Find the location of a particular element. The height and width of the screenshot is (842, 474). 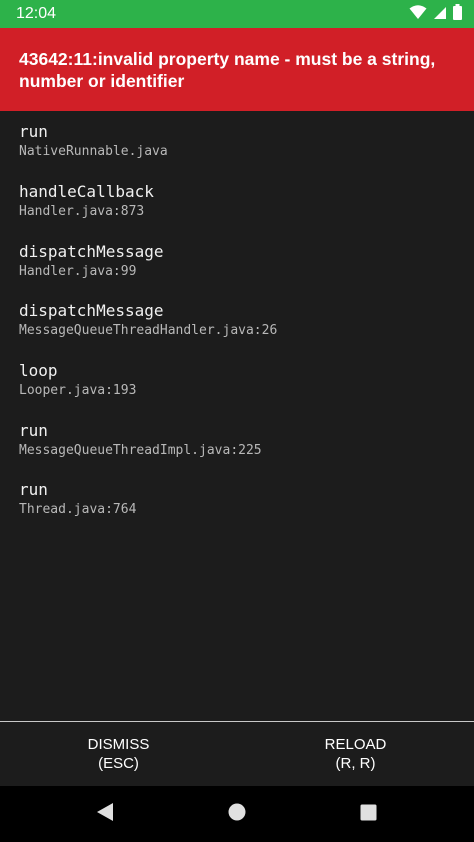

frame-location: Thread.java:764 is located at coordinates (78, 509).